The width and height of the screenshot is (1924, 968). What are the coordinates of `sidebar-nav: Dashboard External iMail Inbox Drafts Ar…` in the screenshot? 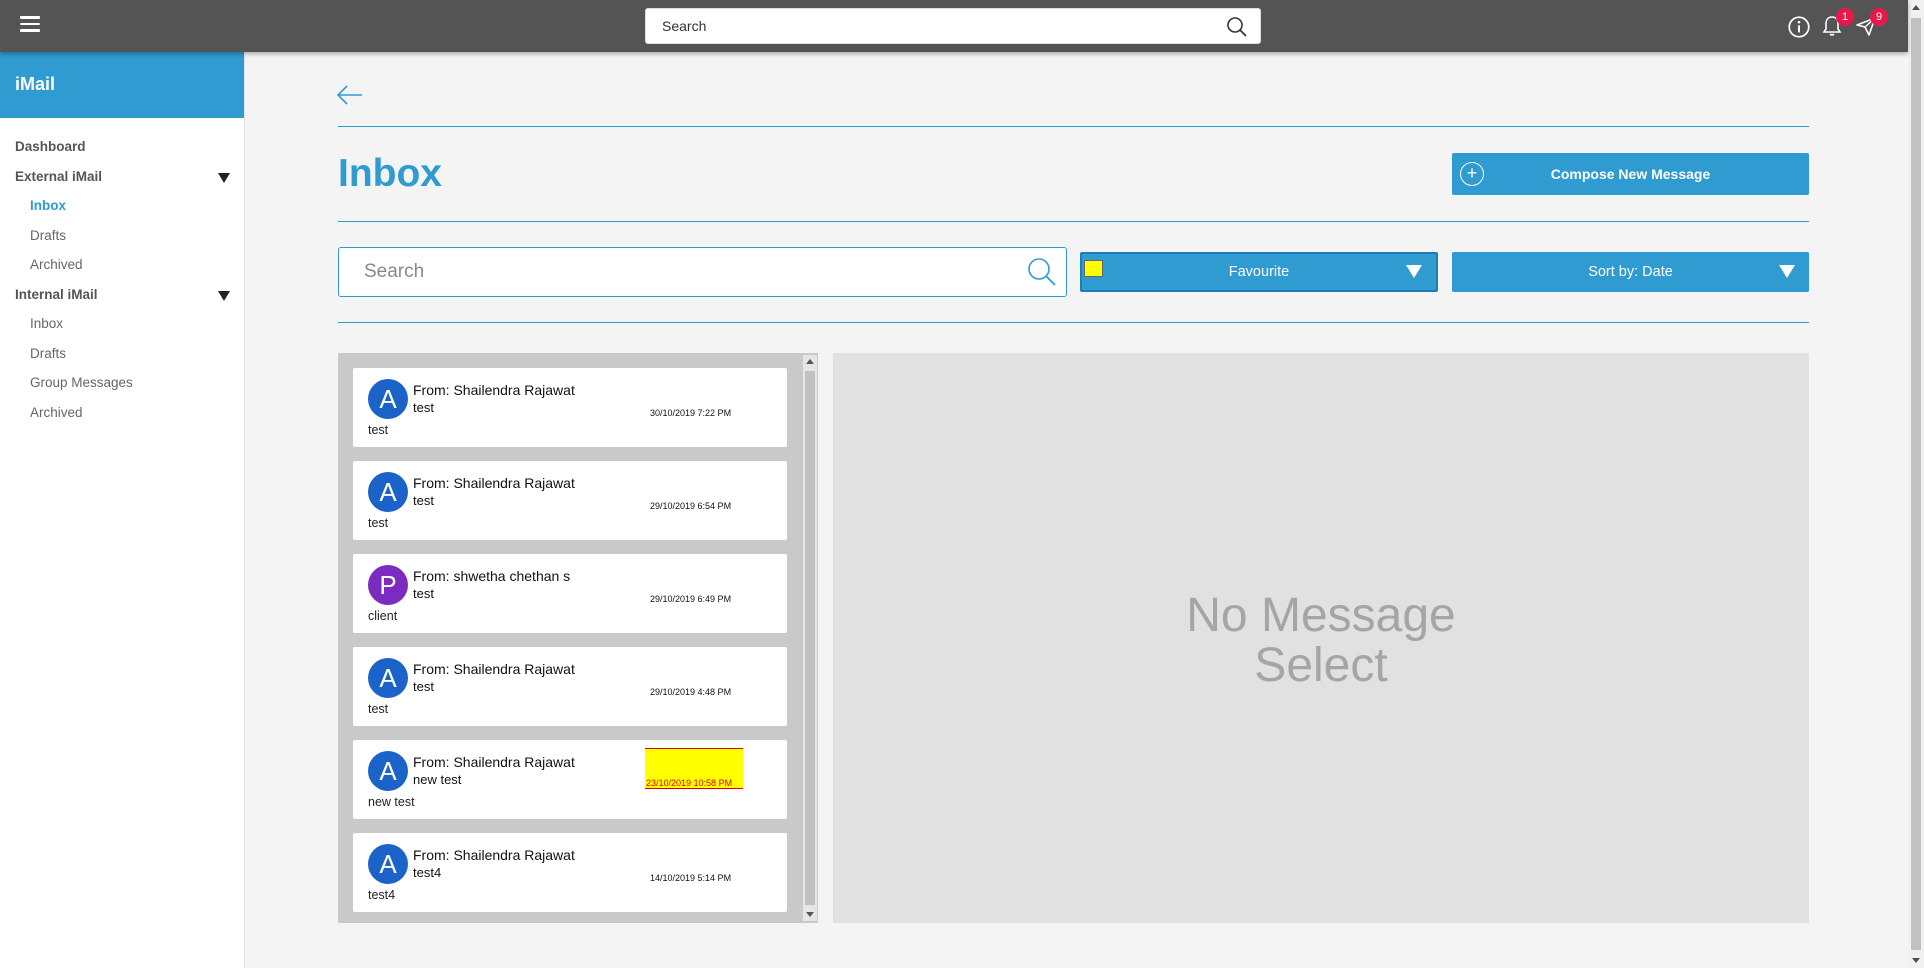 It's located at (122, 272).